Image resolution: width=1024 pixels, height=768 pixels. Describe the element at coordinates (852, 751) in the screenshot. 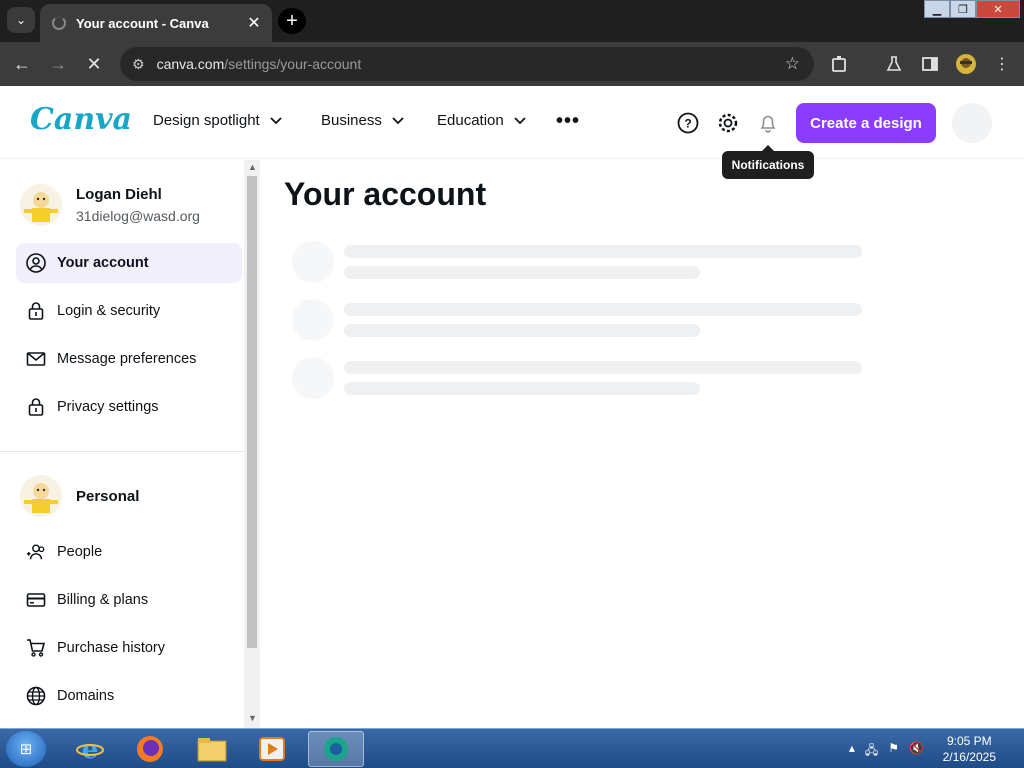

I see `tray-expand-icon: ▴` at that location.